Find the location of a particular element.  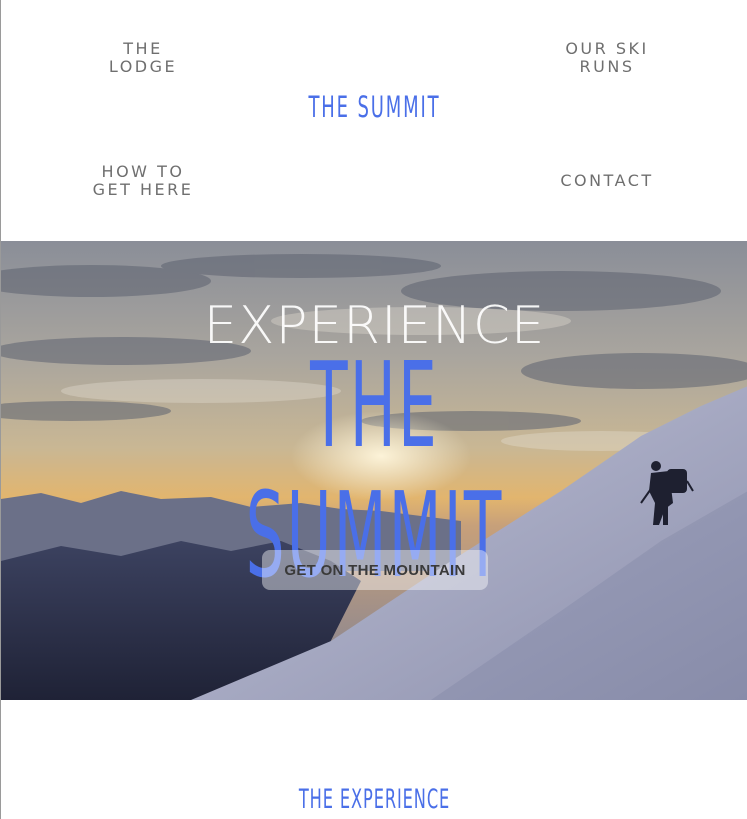

brand-logo: THE SUMMIT is located at coordinates (374, 107).